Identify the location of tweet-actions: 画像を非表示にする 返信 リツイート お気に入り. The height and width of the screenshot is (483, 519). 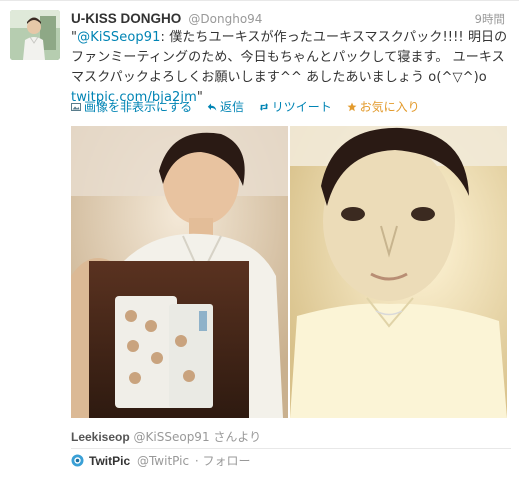
(251, 107).